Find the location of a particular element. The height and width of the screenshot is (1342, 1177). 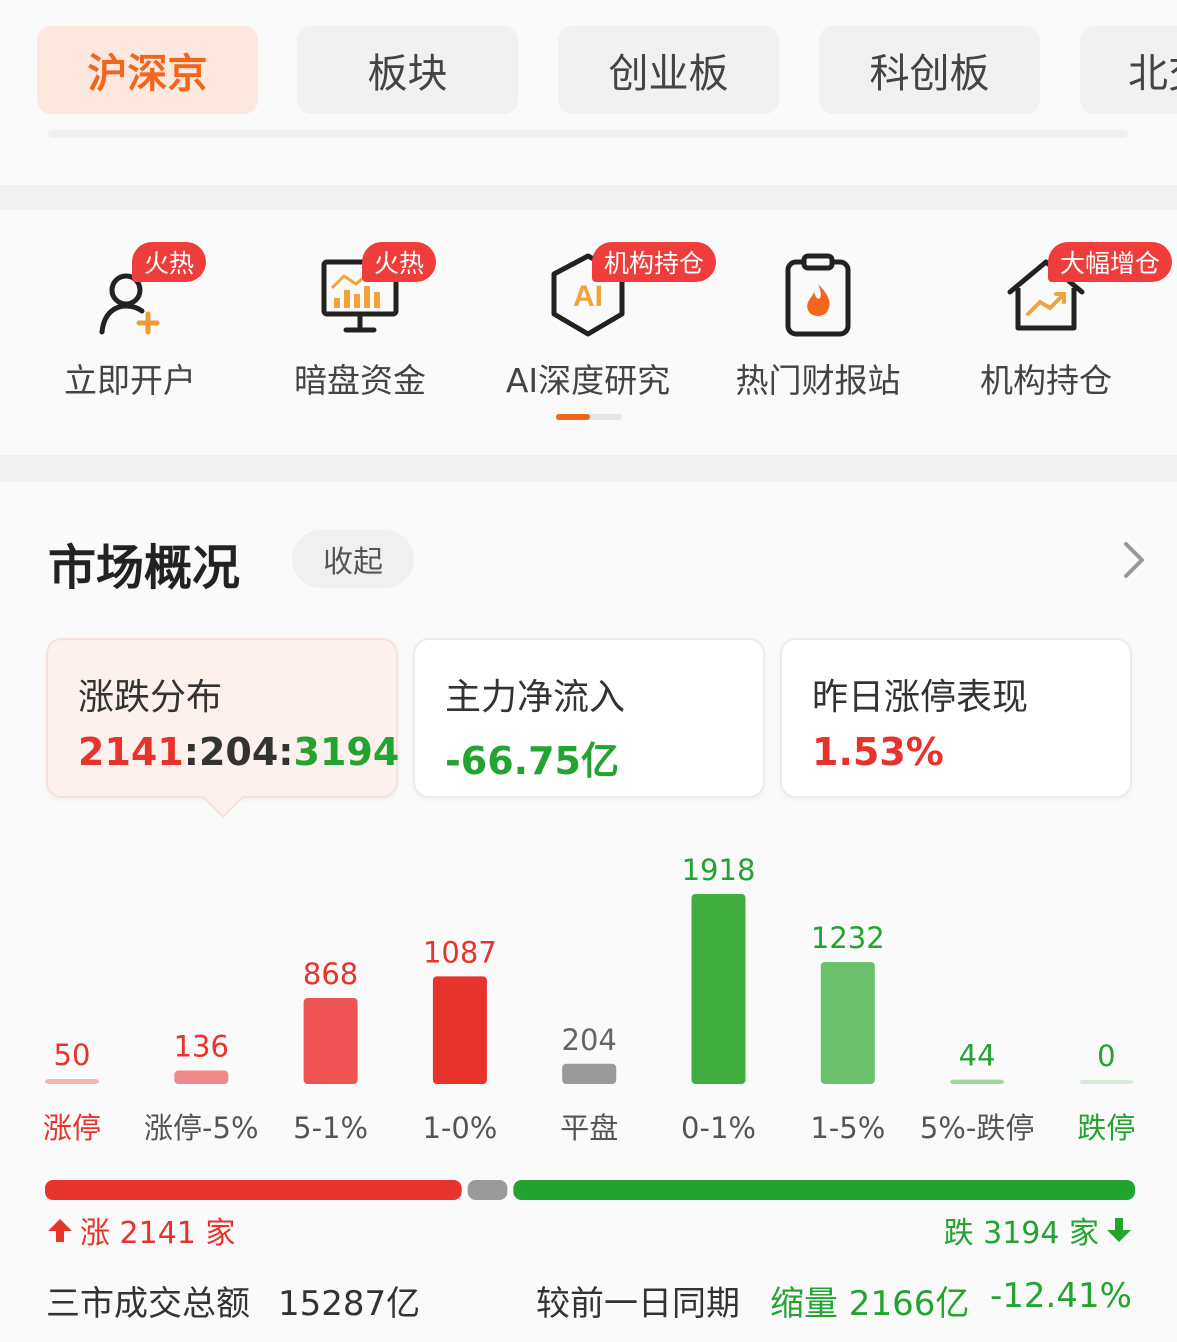

tab-hushenjing: 沪深京 is located at coordinates (147, 70).